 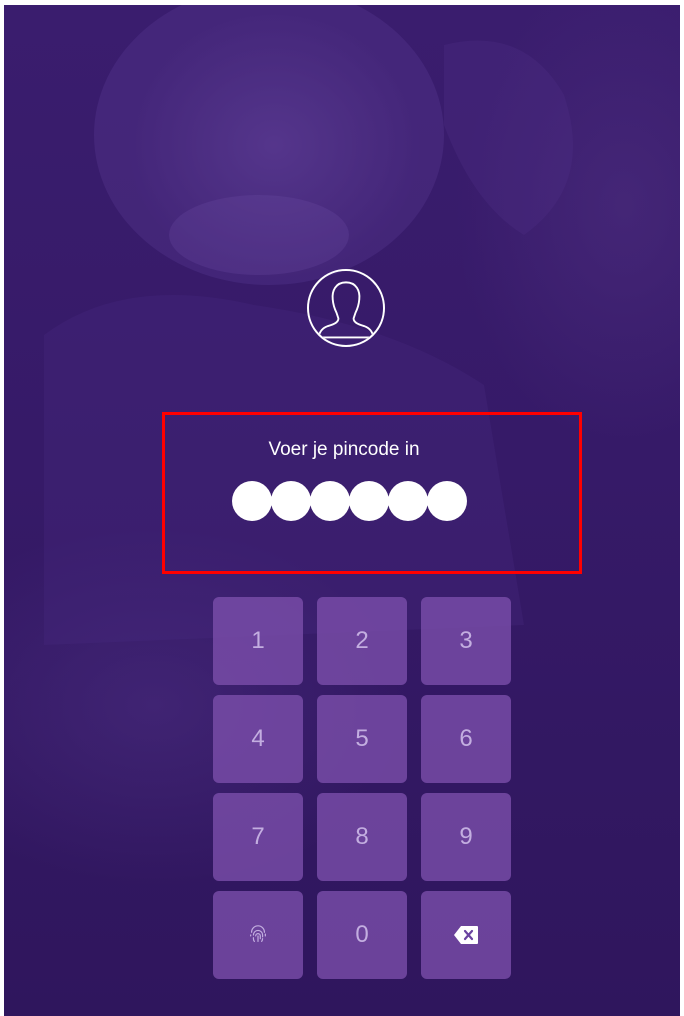 I want to click on keypad-key-label: 6, so click(x=466, y=738).